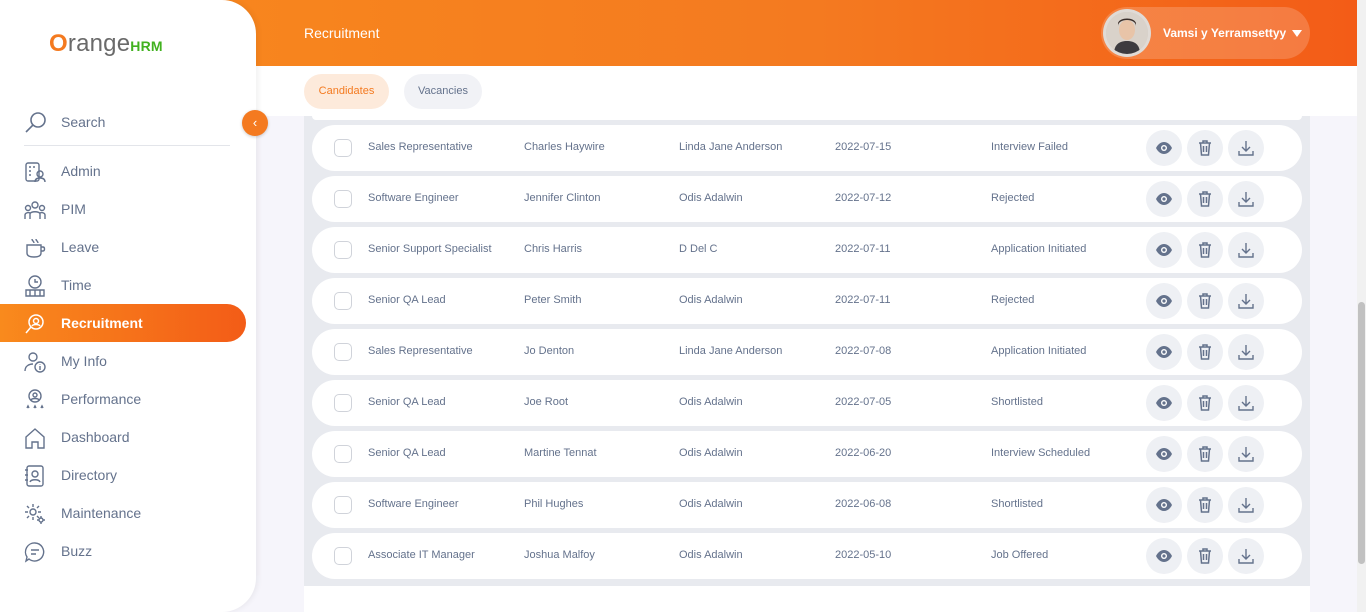 The image size is (1366, 612). I want to click on date-cell: 2022-07-15, so click(863, 147).